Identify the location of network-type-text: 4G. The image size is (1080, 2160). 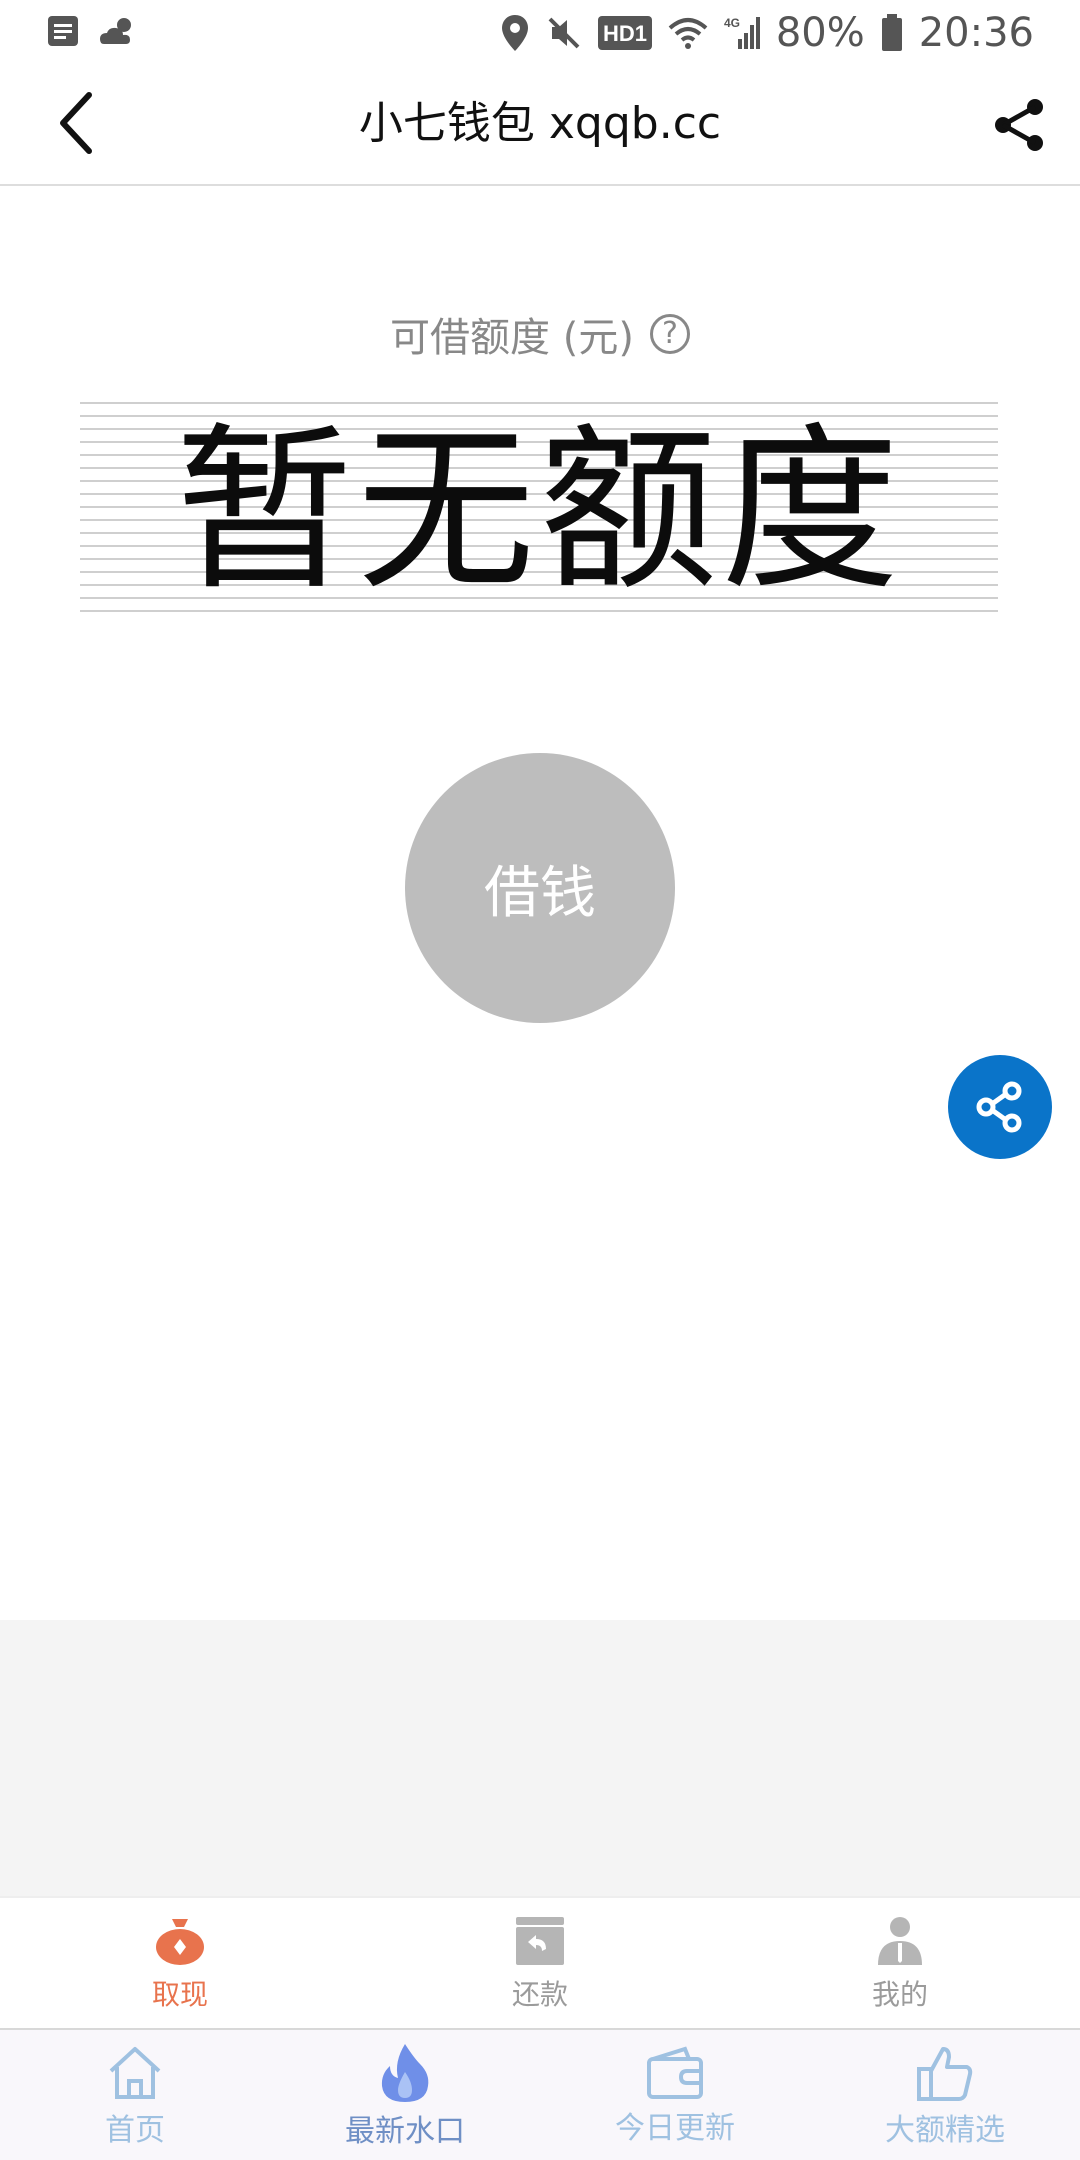
(732, 23).